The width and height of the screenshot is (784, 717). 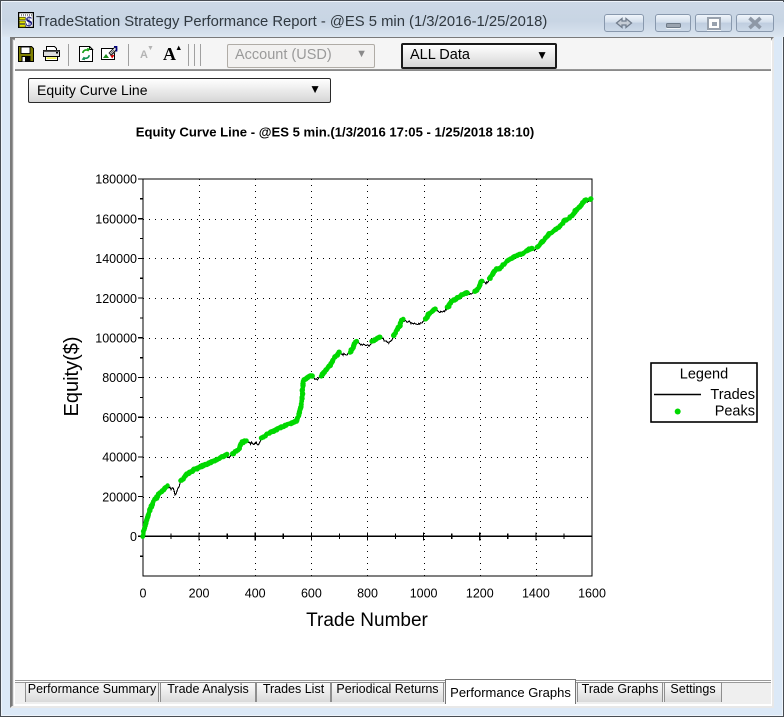 I want to click on svg-text: 180000, so click(x=116, y=180).